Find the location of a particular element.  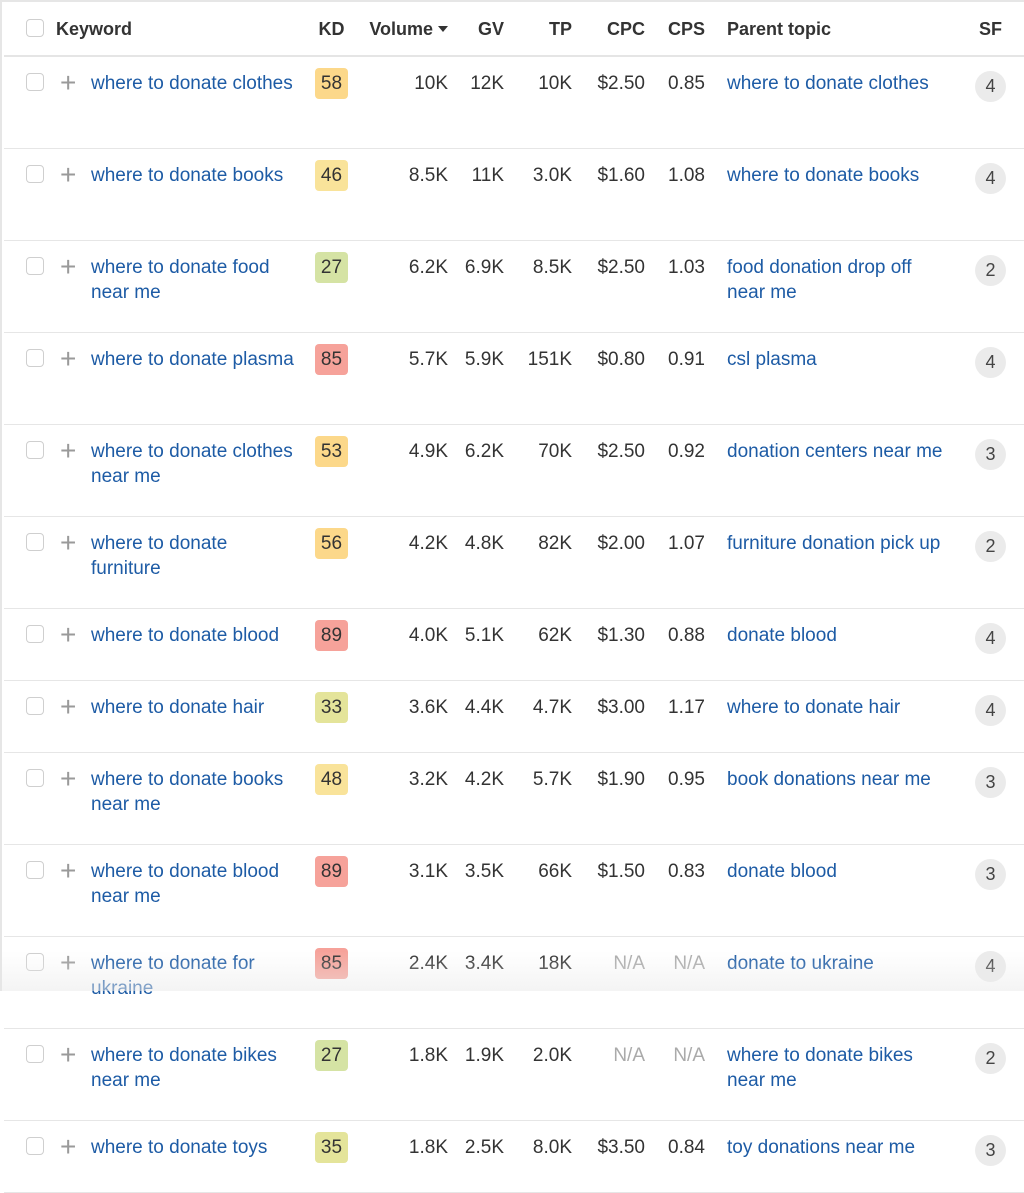

kd-cell: 48 is located at coordinates (331, 799).